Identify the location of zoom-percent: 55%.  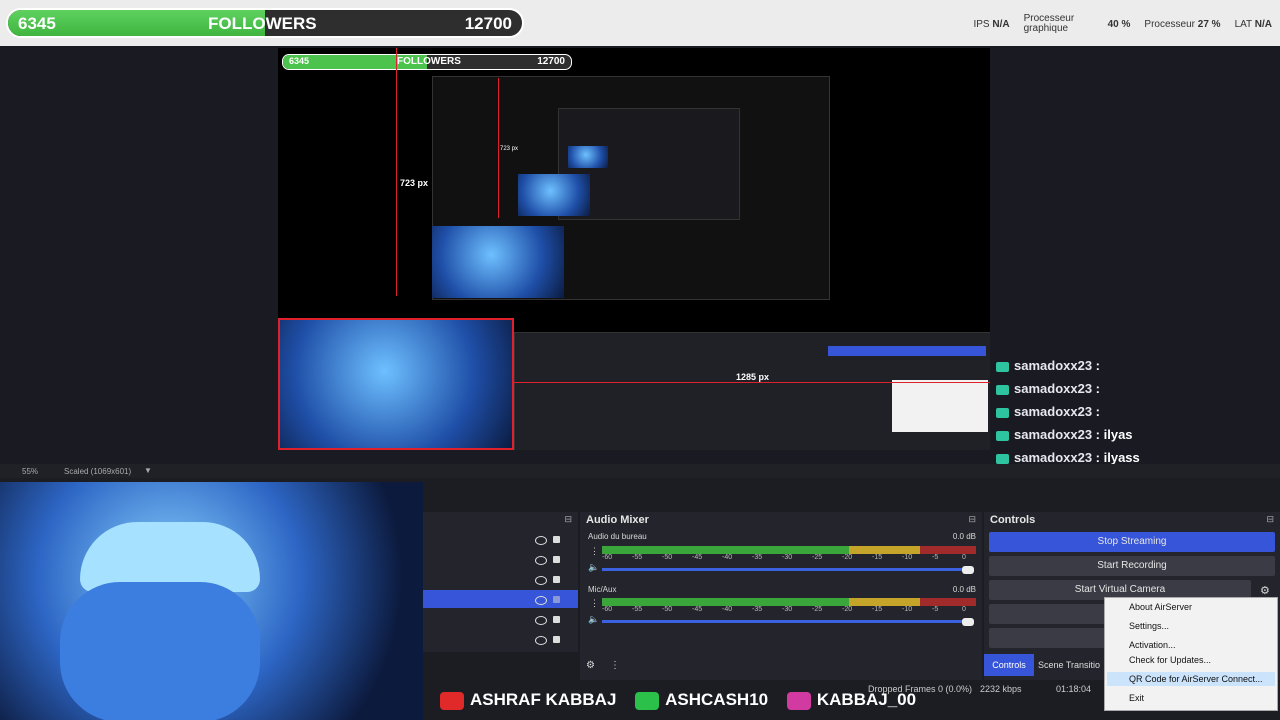
(30, 471).